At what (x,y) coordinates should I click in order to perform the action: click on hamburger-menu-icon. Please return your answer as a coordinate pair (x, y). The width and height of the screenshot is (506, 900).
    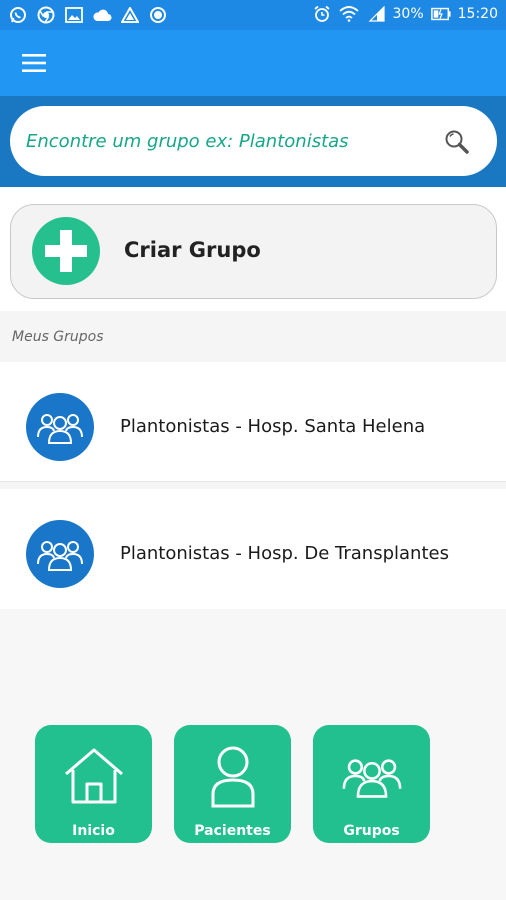
    Looking at the image, I should click on (34, 63).